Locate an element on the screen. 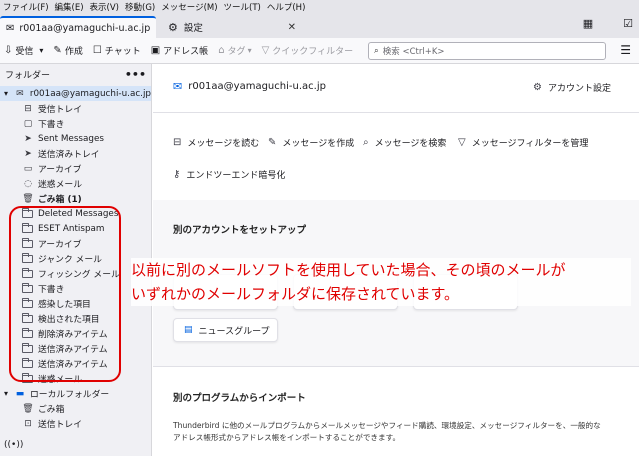  folder-item: ⊡ 送信トレイ is located at coordinates (75, 423).